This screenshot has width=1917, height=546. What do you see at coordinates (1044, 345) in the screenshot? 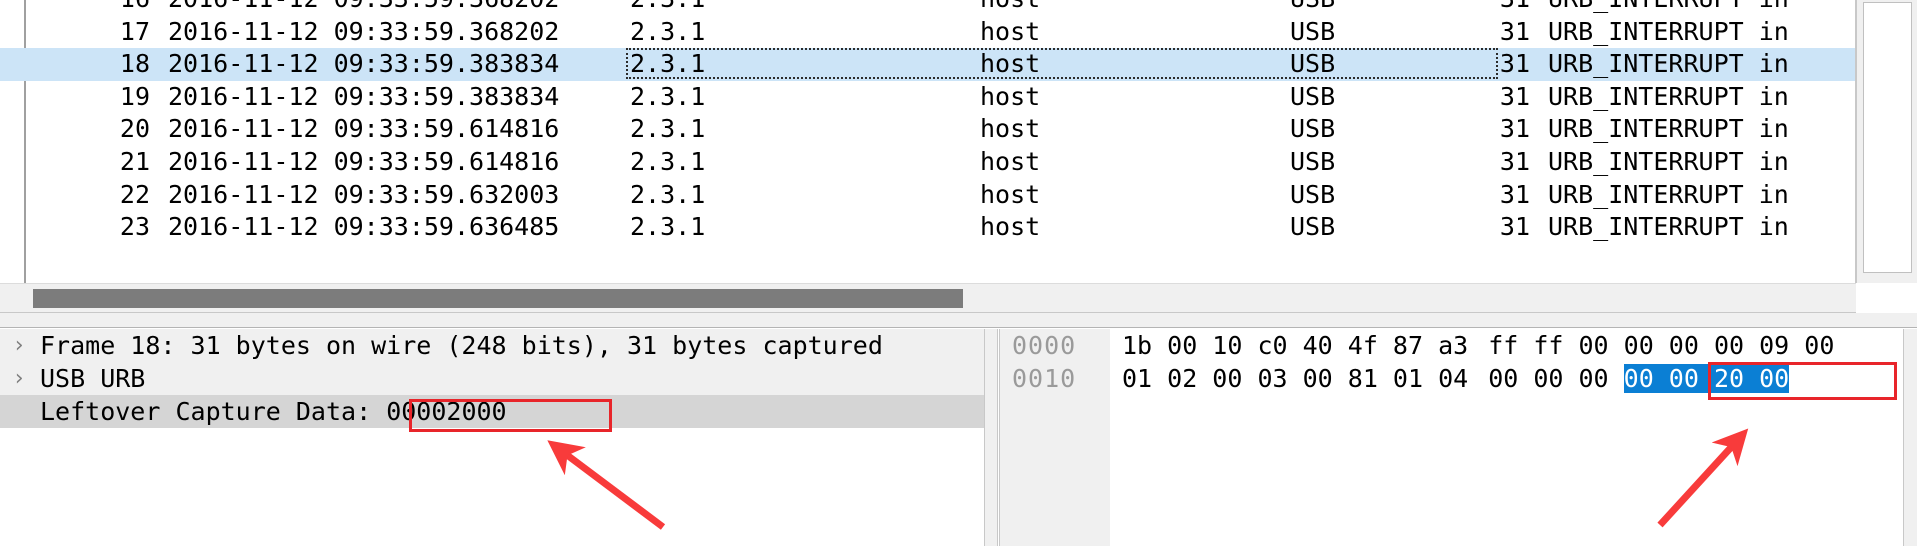
I see `hex-offset: 0000` at bounding box center [1044, 345].